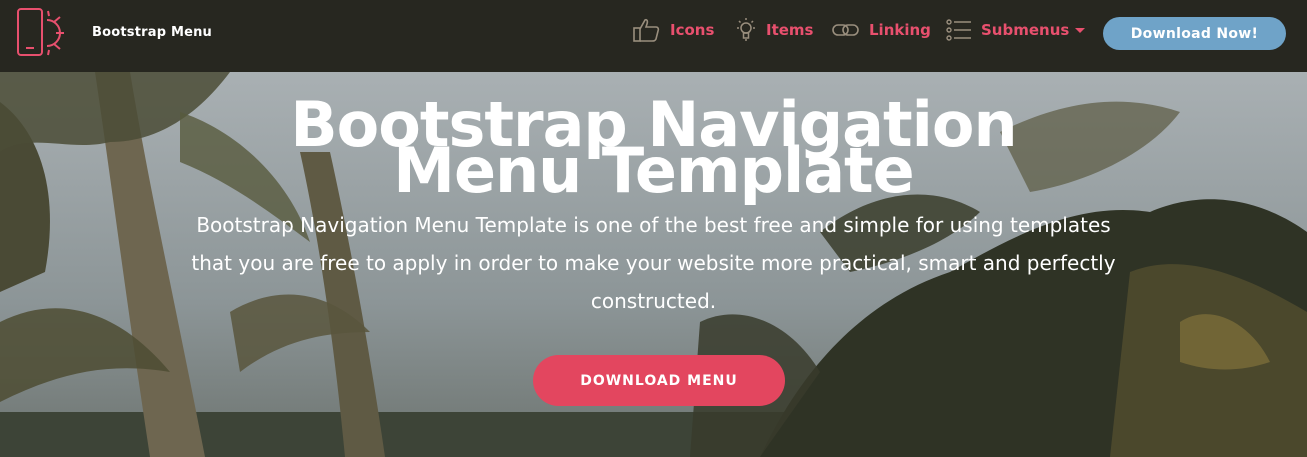  I want to click on nav-item-items: Items, so click(774, 30).